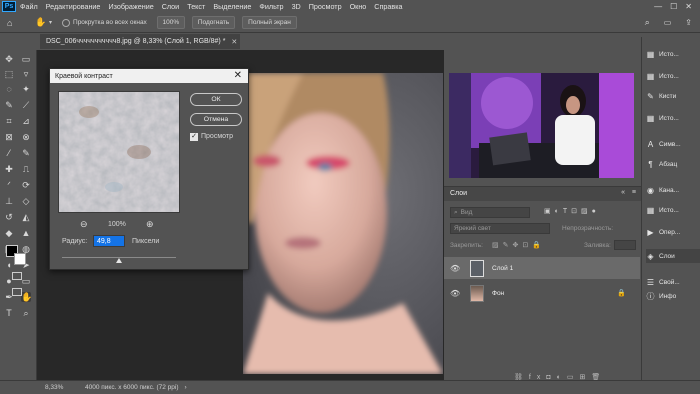 The height and width of the screenshot is (394, 700). I want to click on scroll-all-checkbox, so click(66, 22).